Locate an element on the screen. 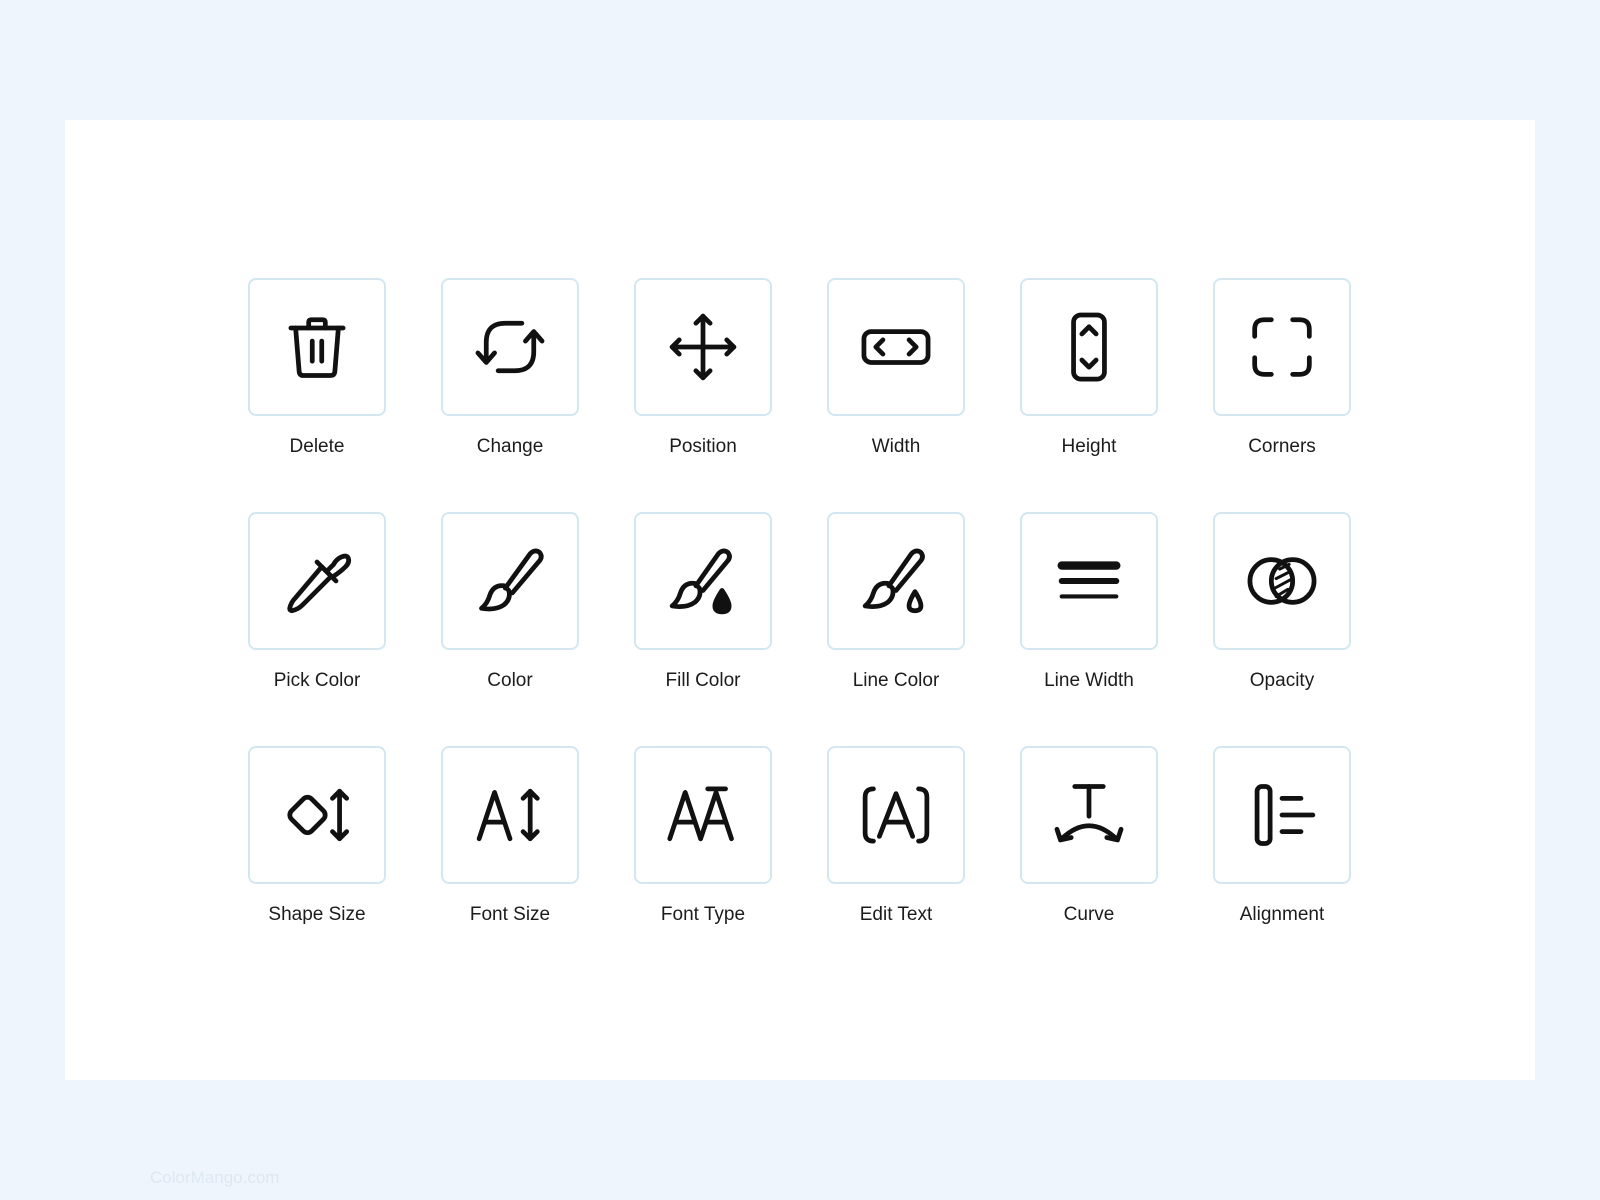 The width and height of the screenshot is (1600, 1200). tool-color-box is located at coordinates (510, 581).